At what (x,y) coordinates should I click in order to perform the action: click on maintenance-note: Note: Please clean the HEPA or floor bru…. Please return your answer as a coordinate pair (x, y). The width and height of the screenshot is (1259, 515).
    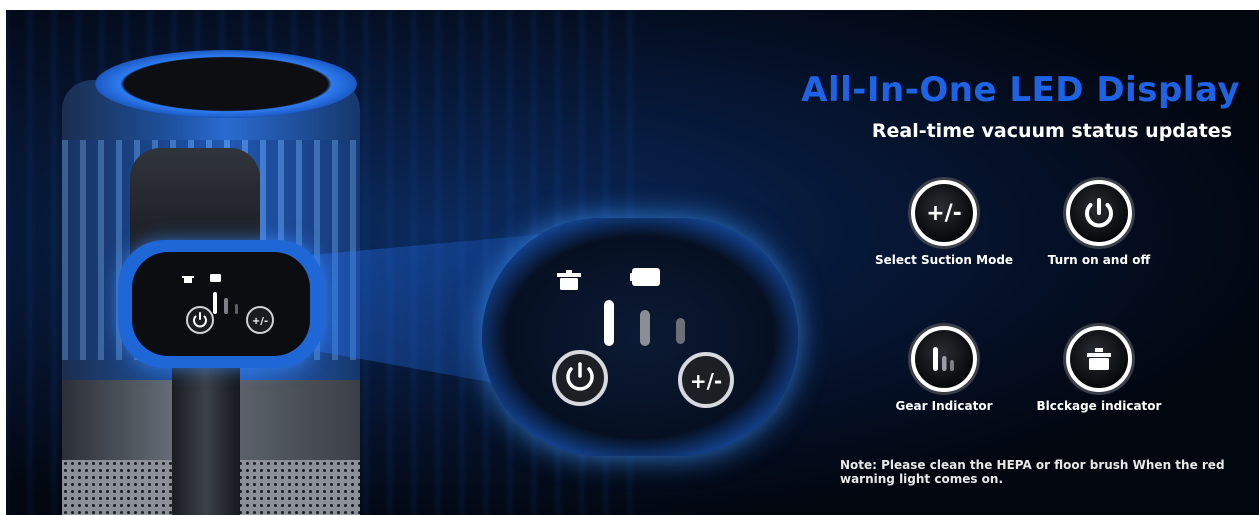
    Looking at the image, I should click on (1032, 472).